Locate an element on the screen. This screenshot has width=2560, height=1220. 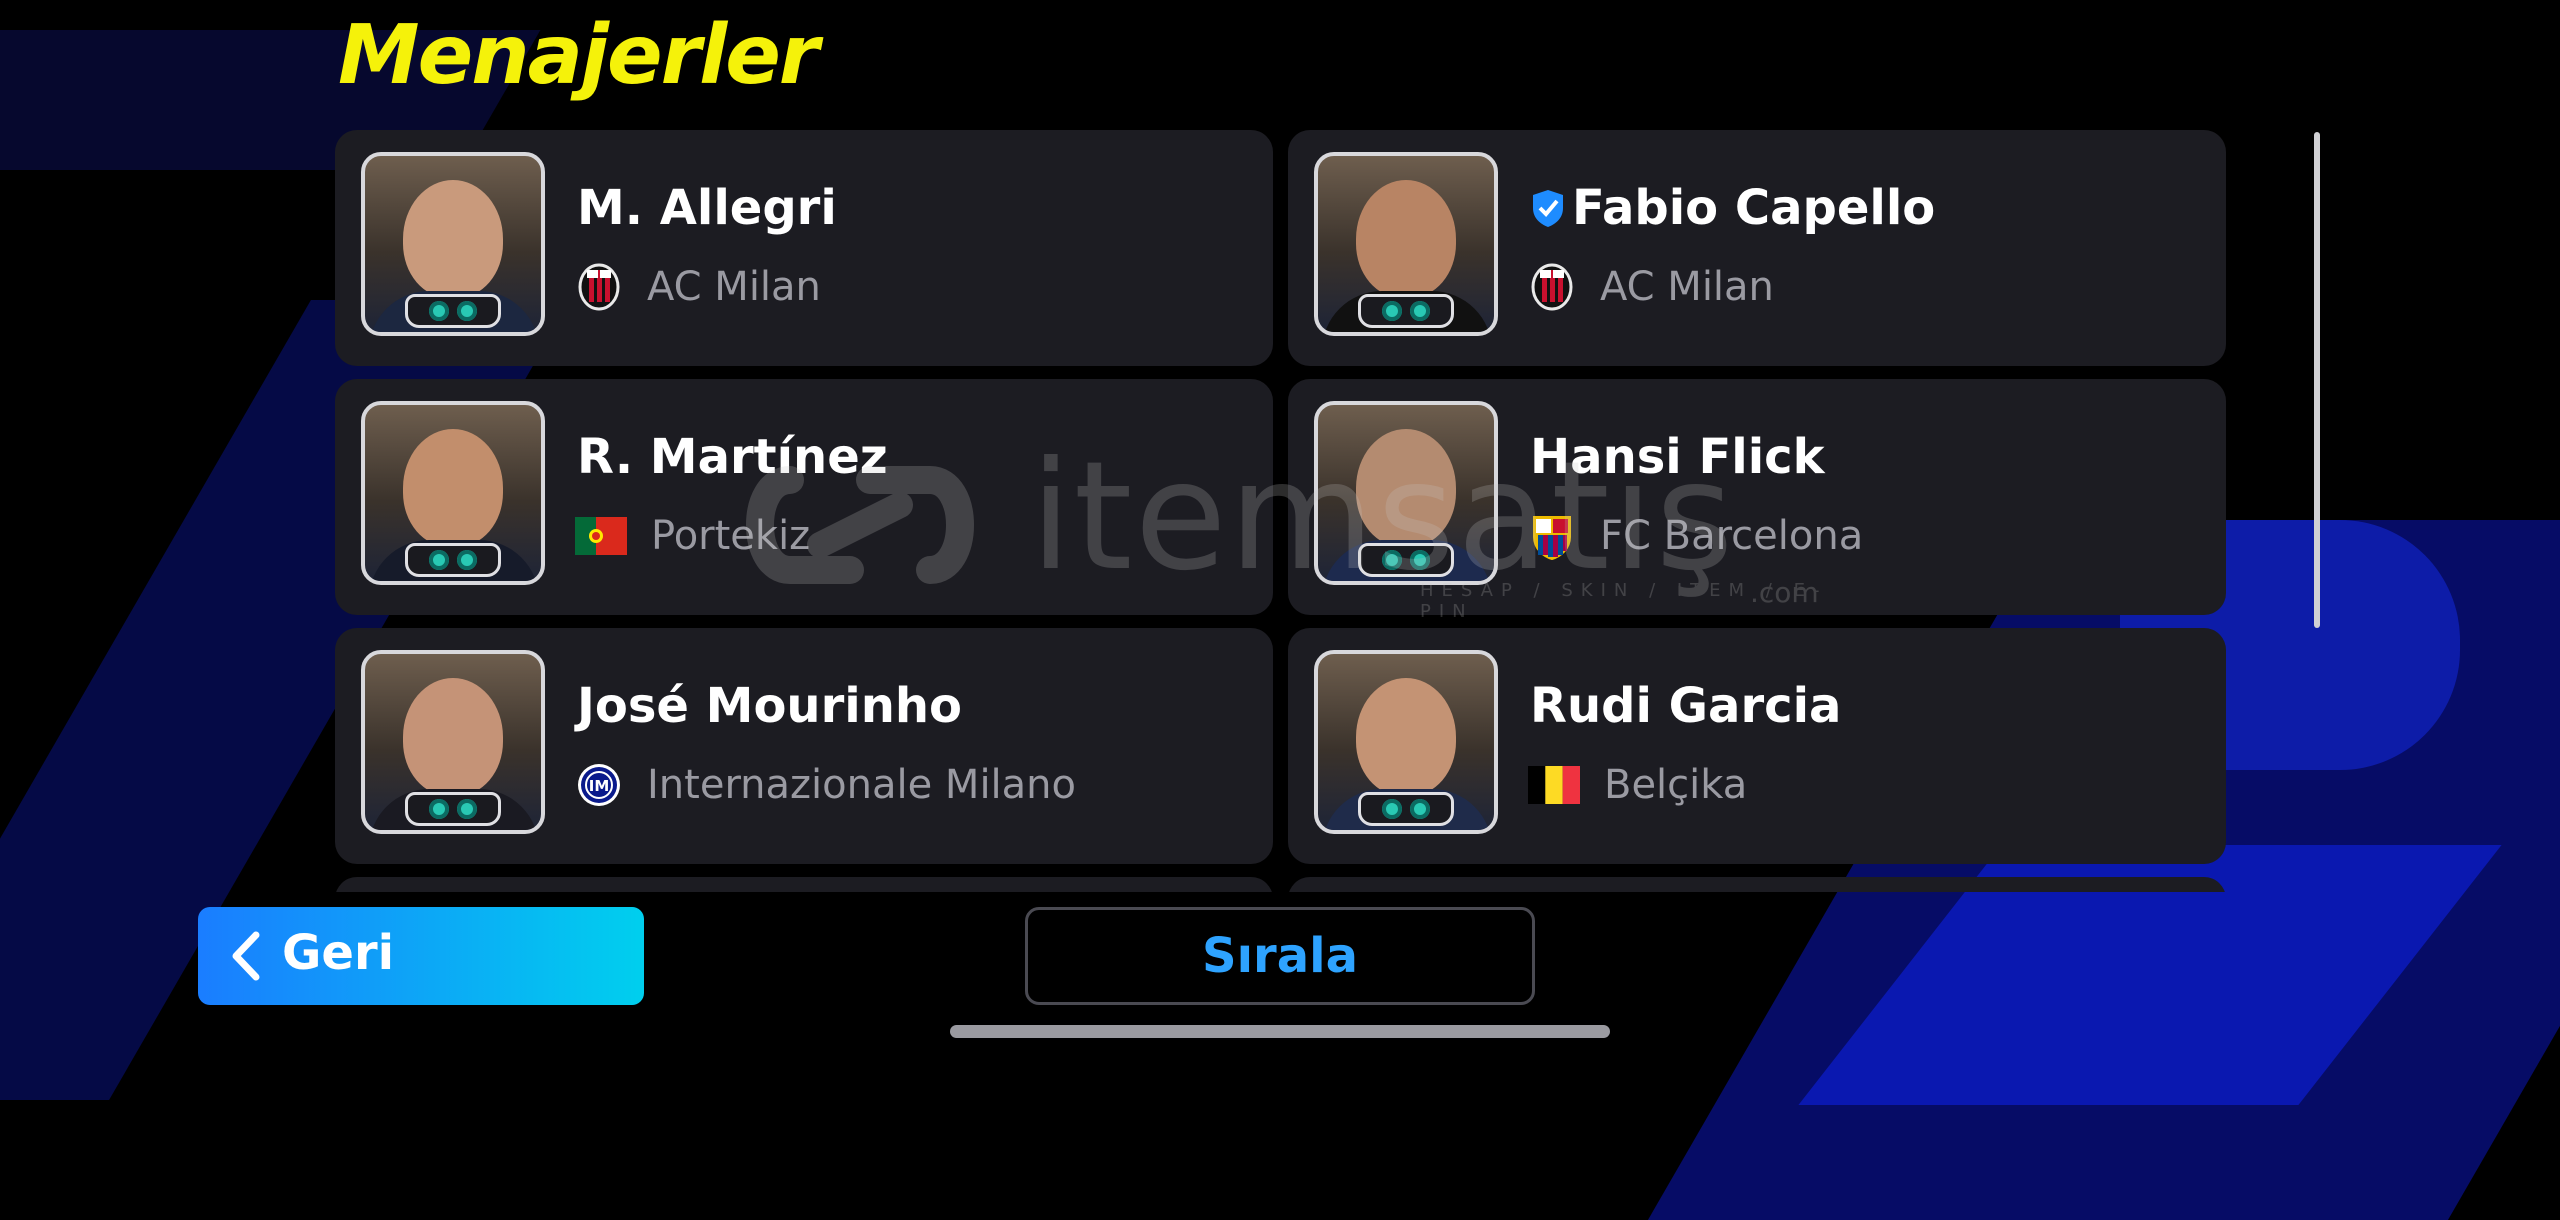
manager-name: R. Martínez is located at coordinates (732, 457).